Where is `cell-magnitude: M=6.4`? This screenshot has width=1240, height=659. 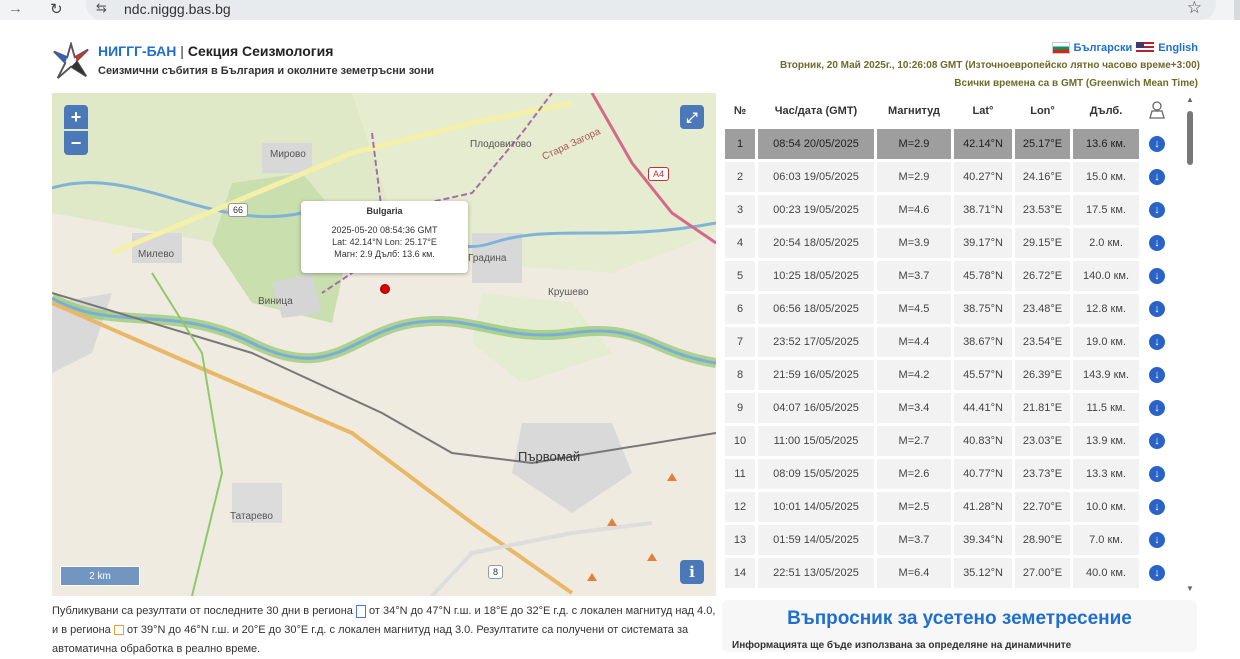 cell-magnitude: M=6.4 is located at coordinates (914, 573).